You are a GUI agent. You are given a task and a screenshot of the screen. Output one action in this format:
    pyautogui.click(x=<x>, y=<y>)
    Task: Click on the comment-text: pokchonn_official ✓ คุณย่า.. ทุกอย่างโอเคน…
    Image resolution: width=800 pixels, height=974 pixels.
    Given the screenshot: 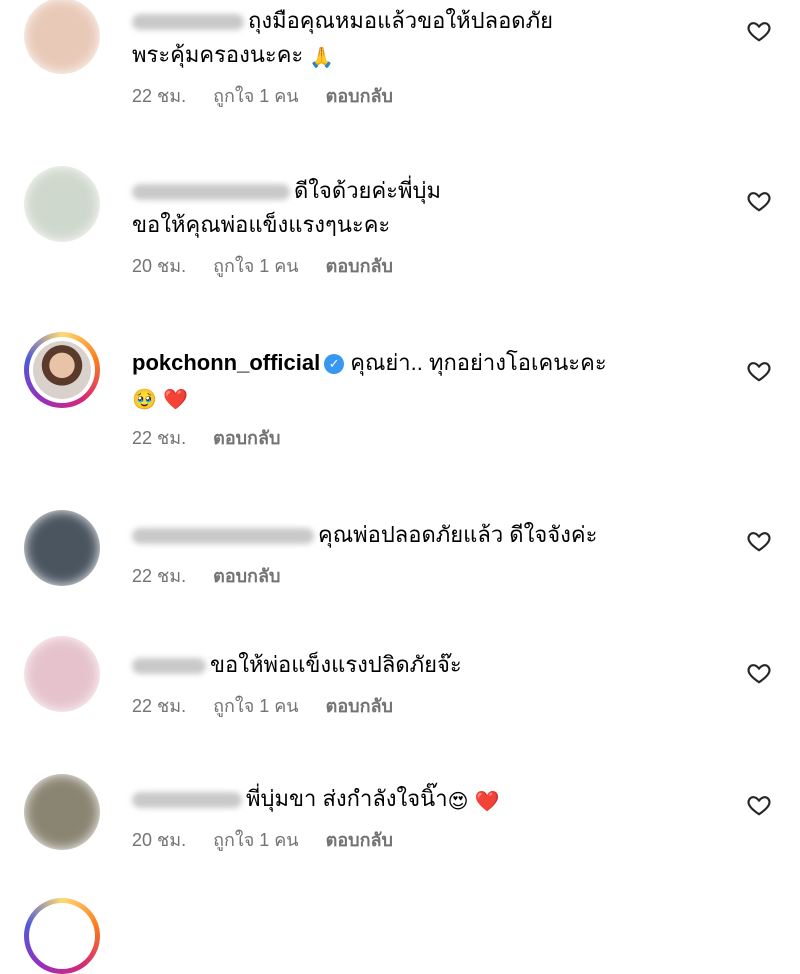 What is the action you would take?
    pyautogui.click(x=436, y=380)
    